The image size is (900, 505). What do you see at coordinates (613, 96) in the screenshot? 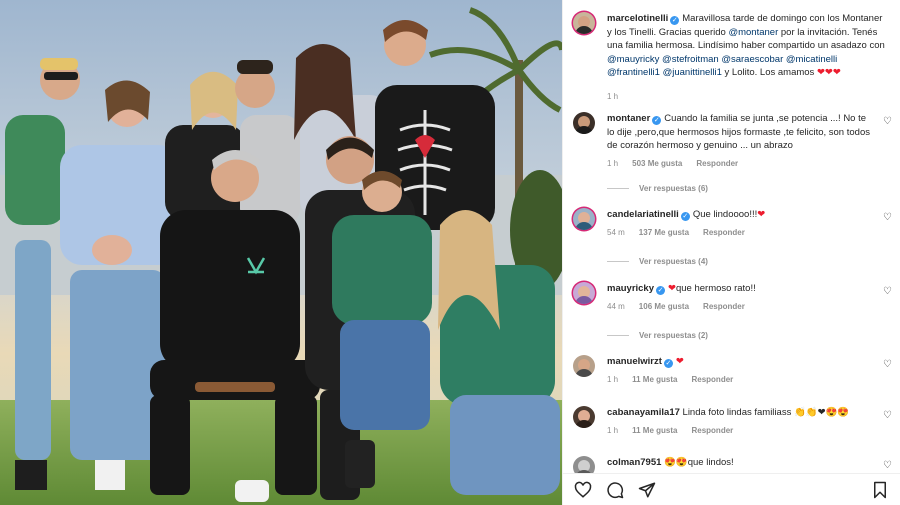
I see `post-time: 1 h` at bounding box center [613, 96].